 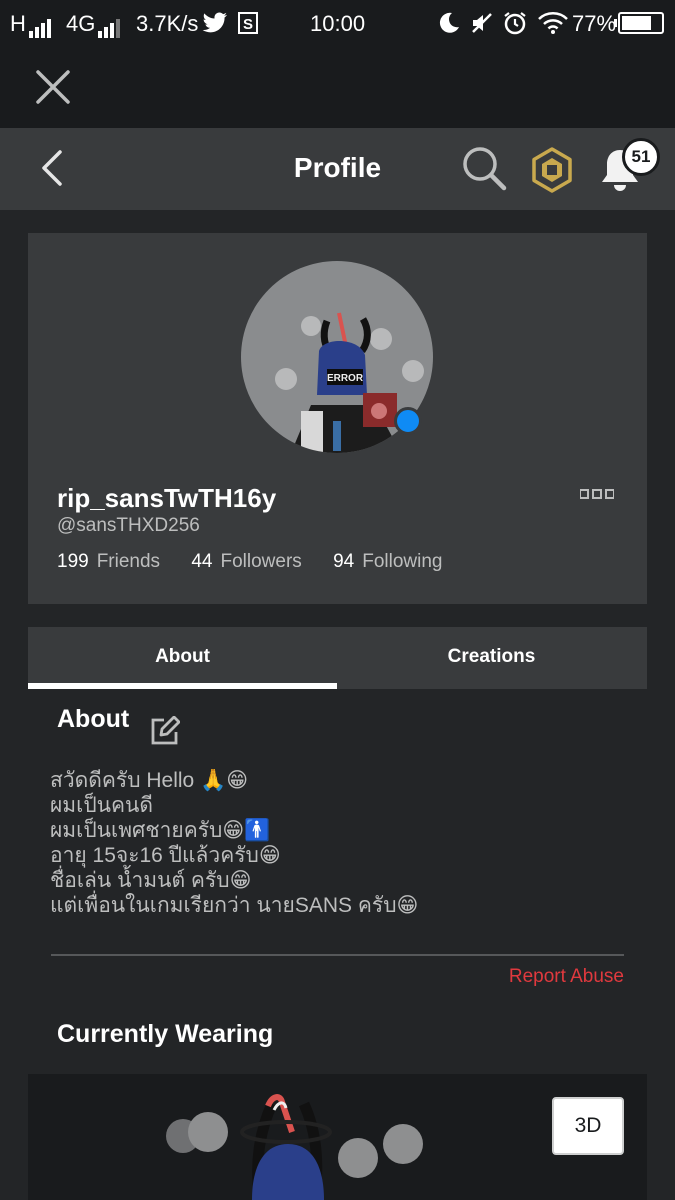 What do you see at coordinates (344, 561) in the screenshot?
I see `following-count: 94` at bounding box center [344, 561].